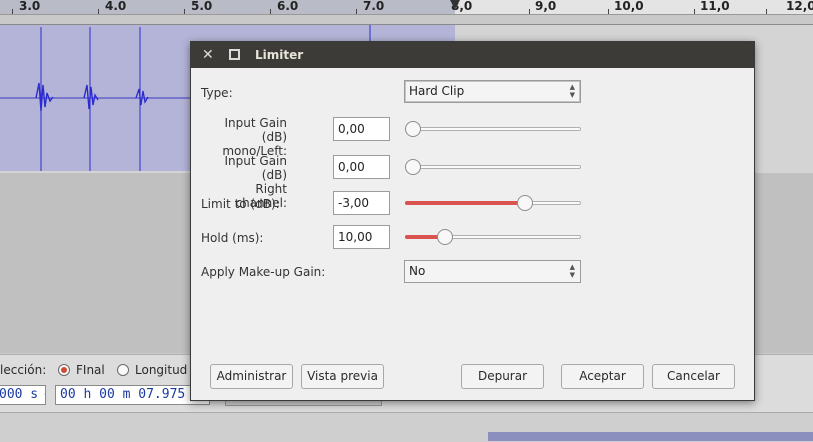 This screenshot has width=813, height=442. I want to click on hold-slider, so click(493, 237).